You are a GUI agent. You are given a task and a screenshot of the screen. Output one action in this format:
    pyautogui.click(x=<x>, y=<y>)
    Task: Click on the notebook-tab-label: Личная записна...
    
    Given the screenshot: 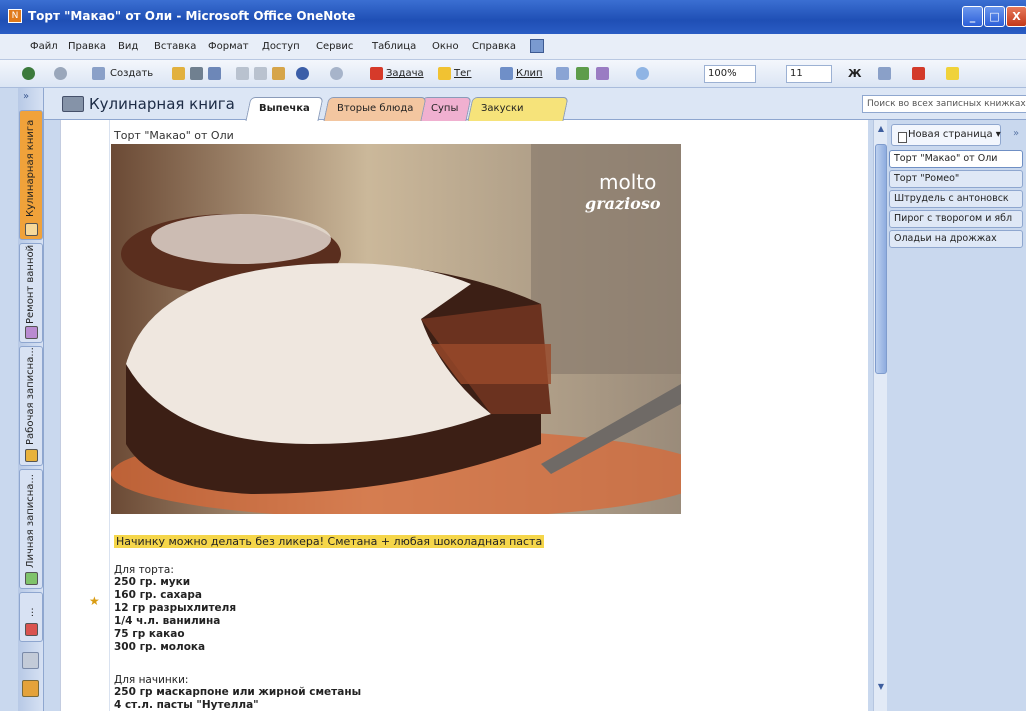 What is the action you would take?
    pyautogui.click(x=30, y=521)
    